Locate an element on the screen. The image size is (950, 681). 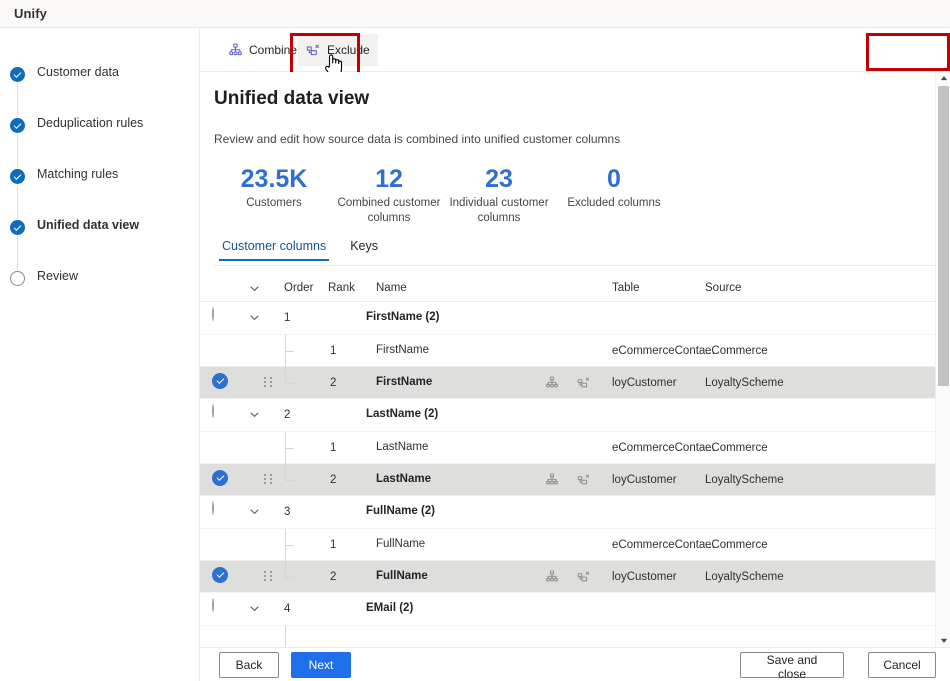
table-row: 2 FullName loyCustomer LoyaltyScheme is located at coordinates (568, 577).